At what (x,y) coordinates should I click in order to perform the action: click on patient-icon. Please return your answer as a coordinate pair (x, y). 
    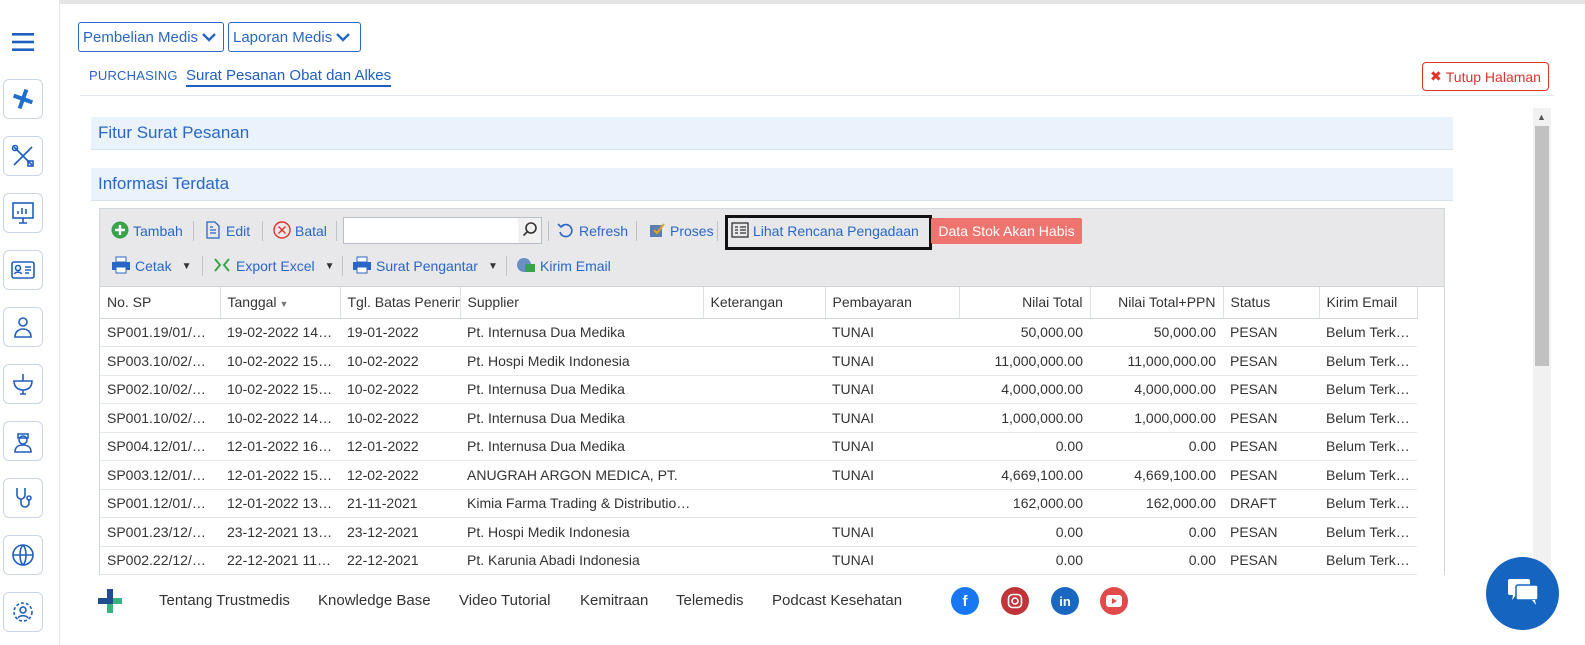
    Looking at the image, I should click on (23, 327).